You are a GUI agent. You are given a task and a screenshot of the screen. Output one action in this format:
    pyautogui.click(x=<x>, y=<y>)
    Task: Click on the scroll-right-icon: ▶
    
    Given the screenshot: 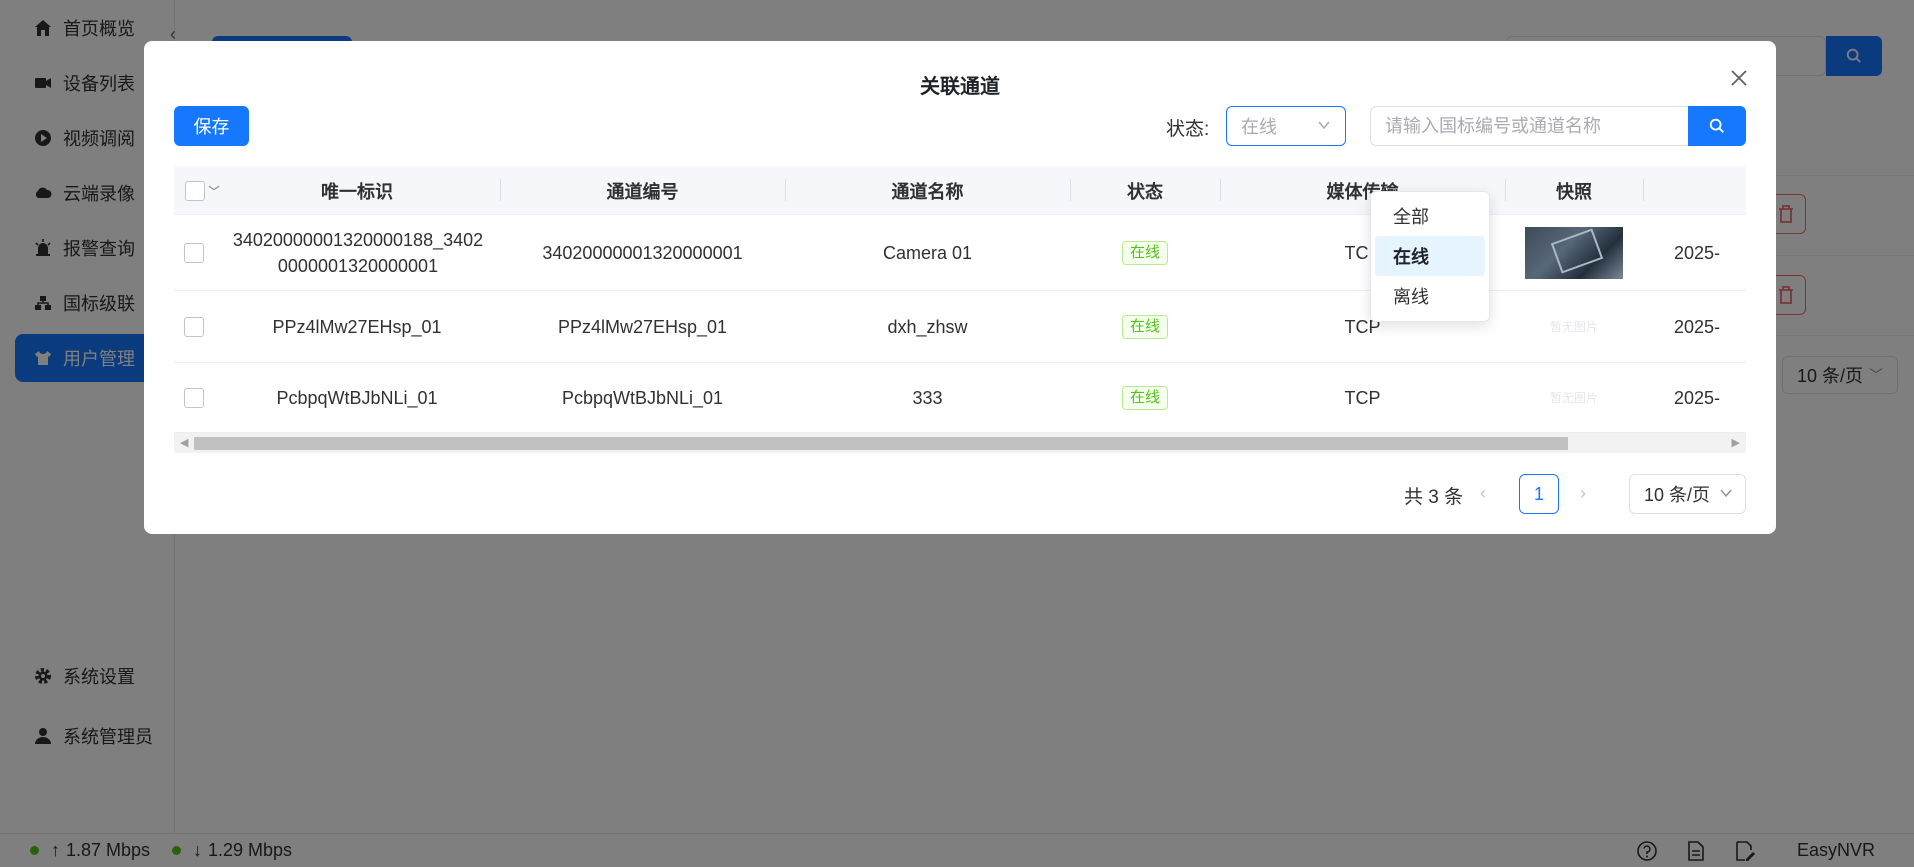 What is the action you would take?
    pyautogui.click(x=1736, y=442)
    